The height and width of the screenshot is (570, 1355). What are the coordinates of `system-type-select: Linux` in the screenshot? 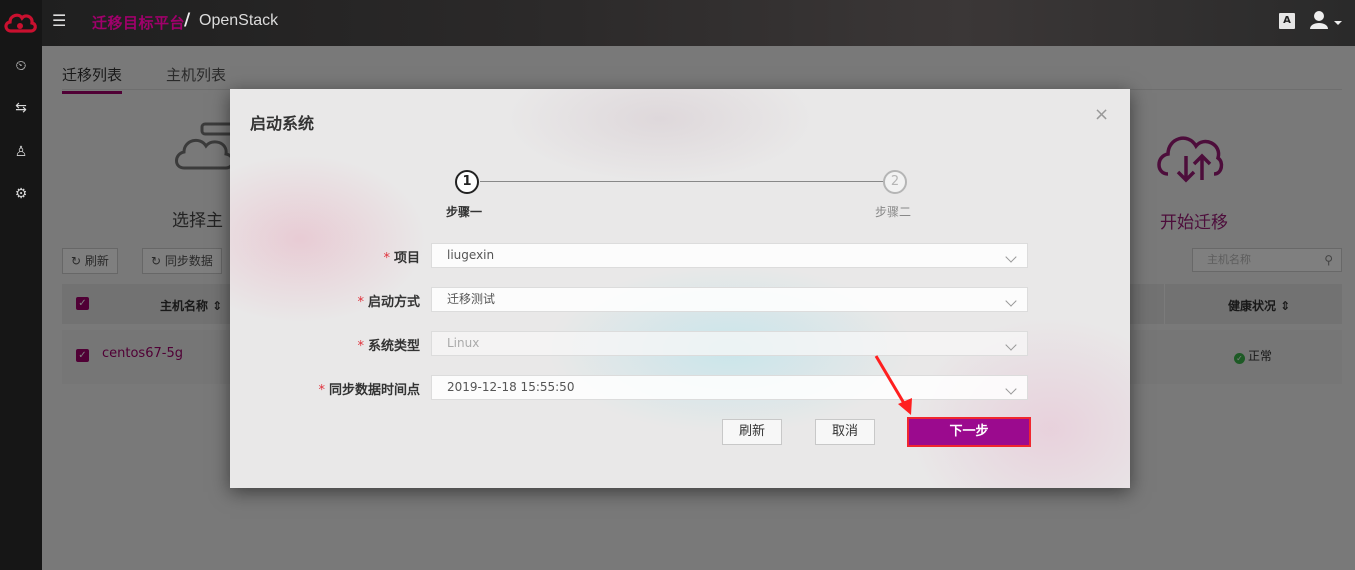 It's located at (729, 343).